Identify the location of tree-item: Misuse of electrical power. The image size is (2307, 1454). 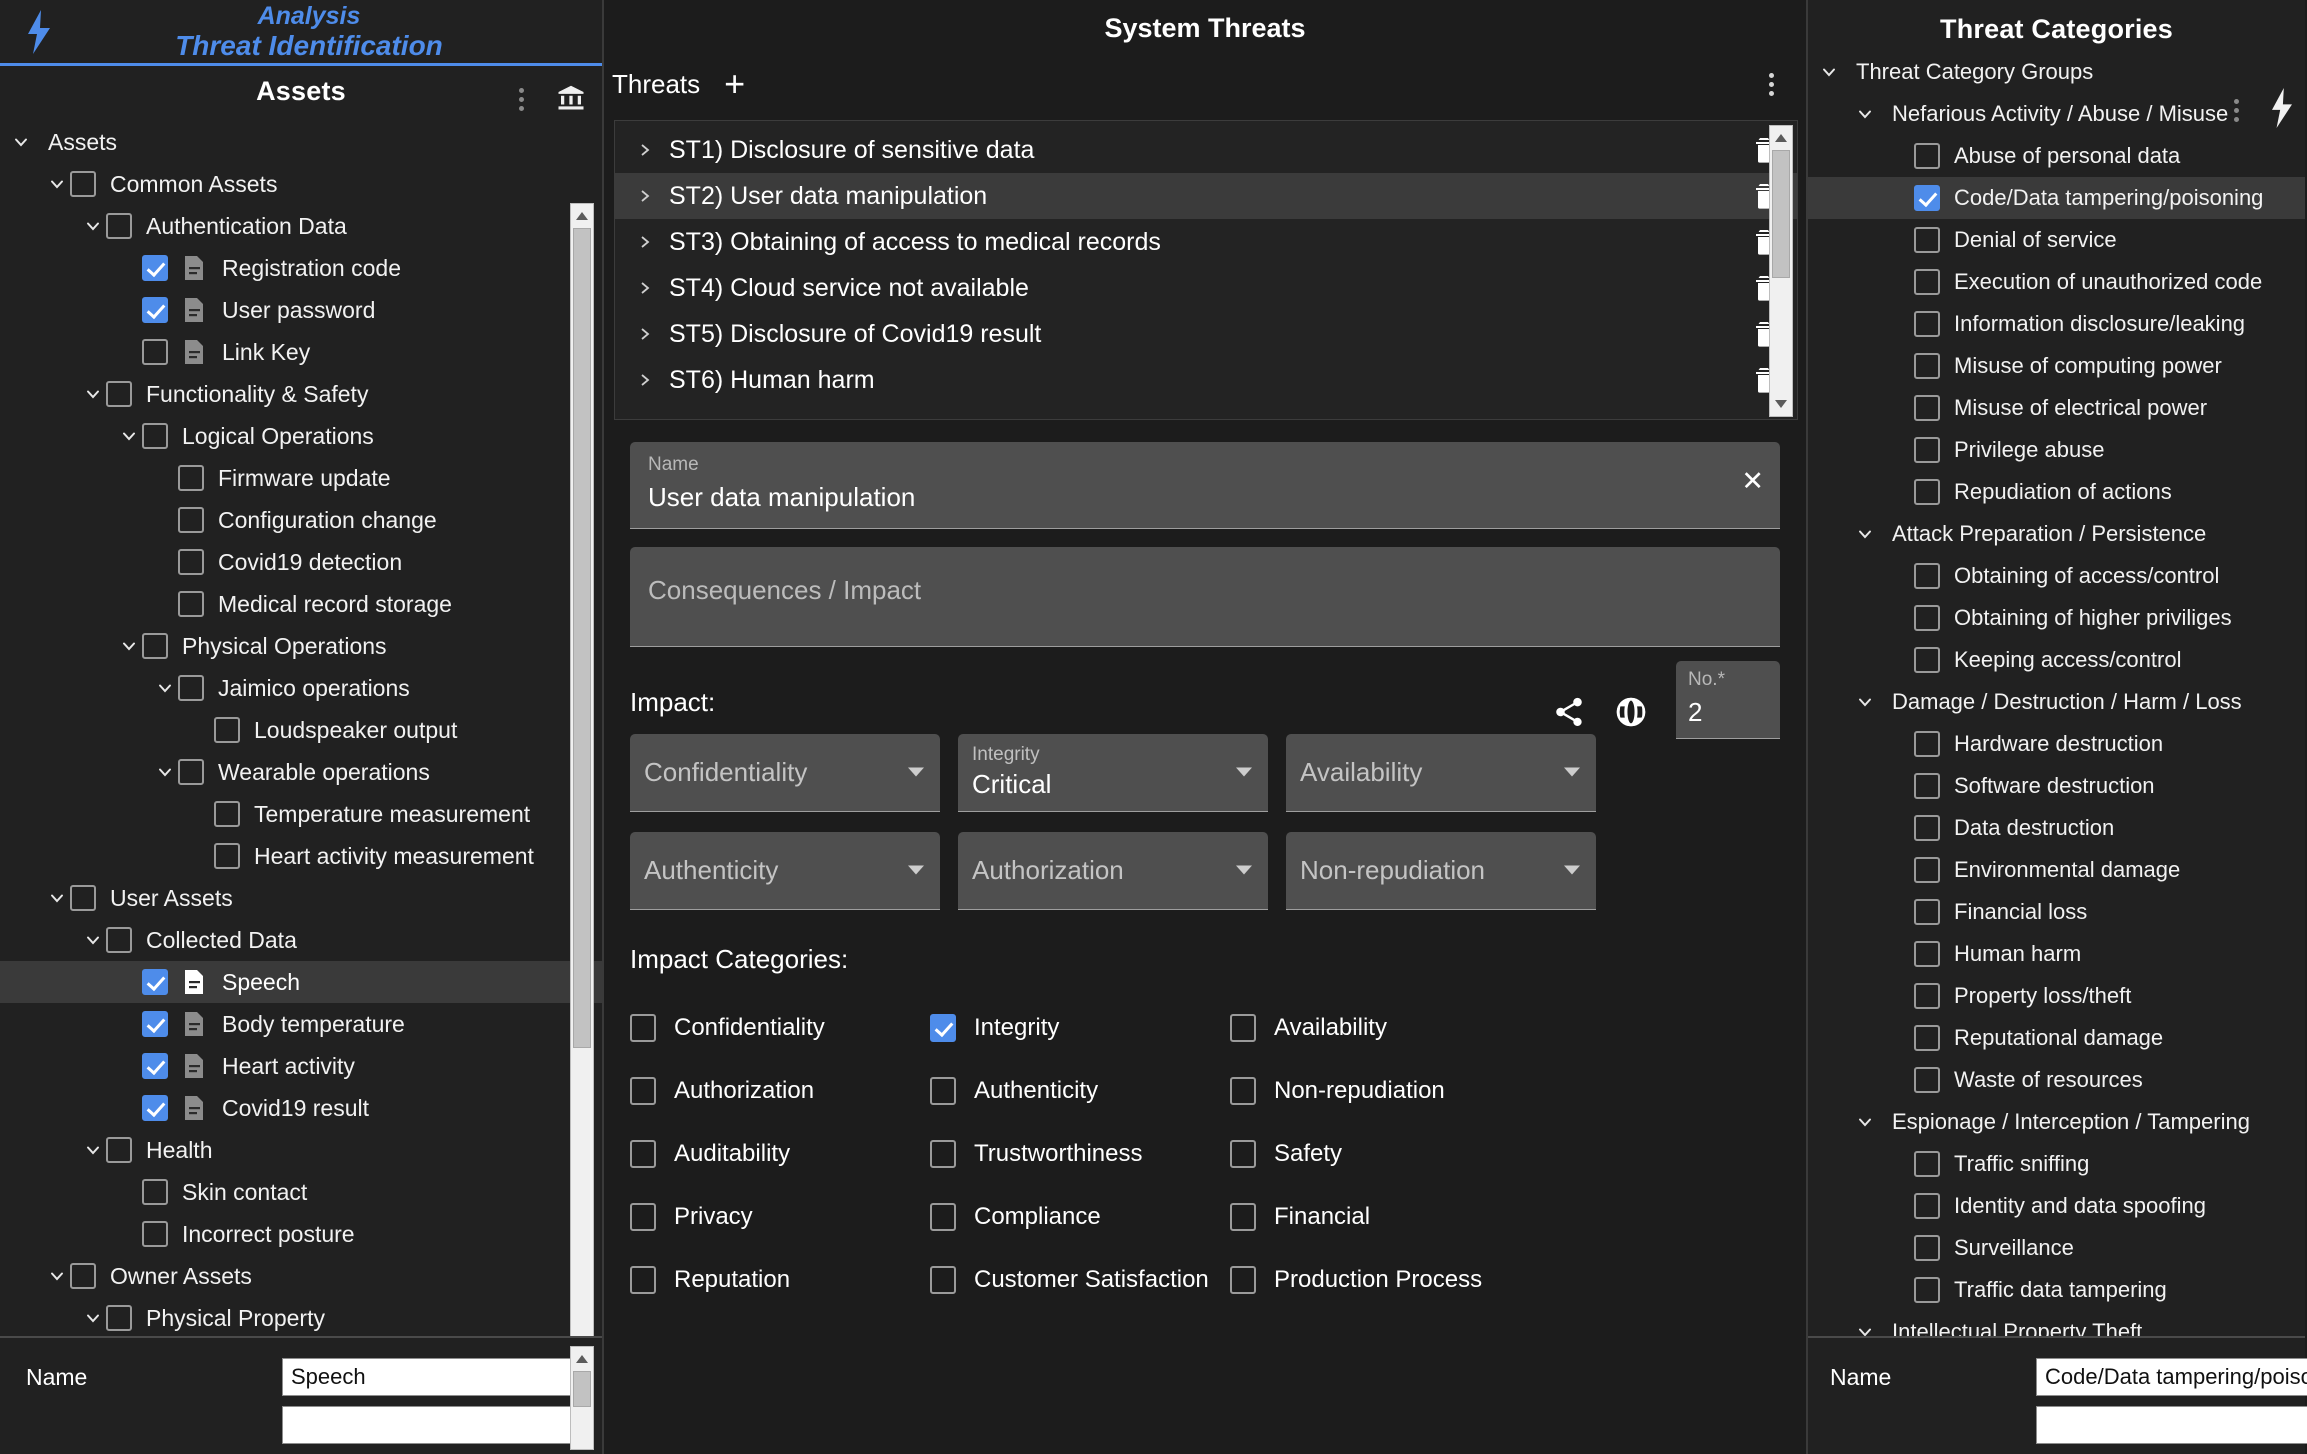
(2056, 408).